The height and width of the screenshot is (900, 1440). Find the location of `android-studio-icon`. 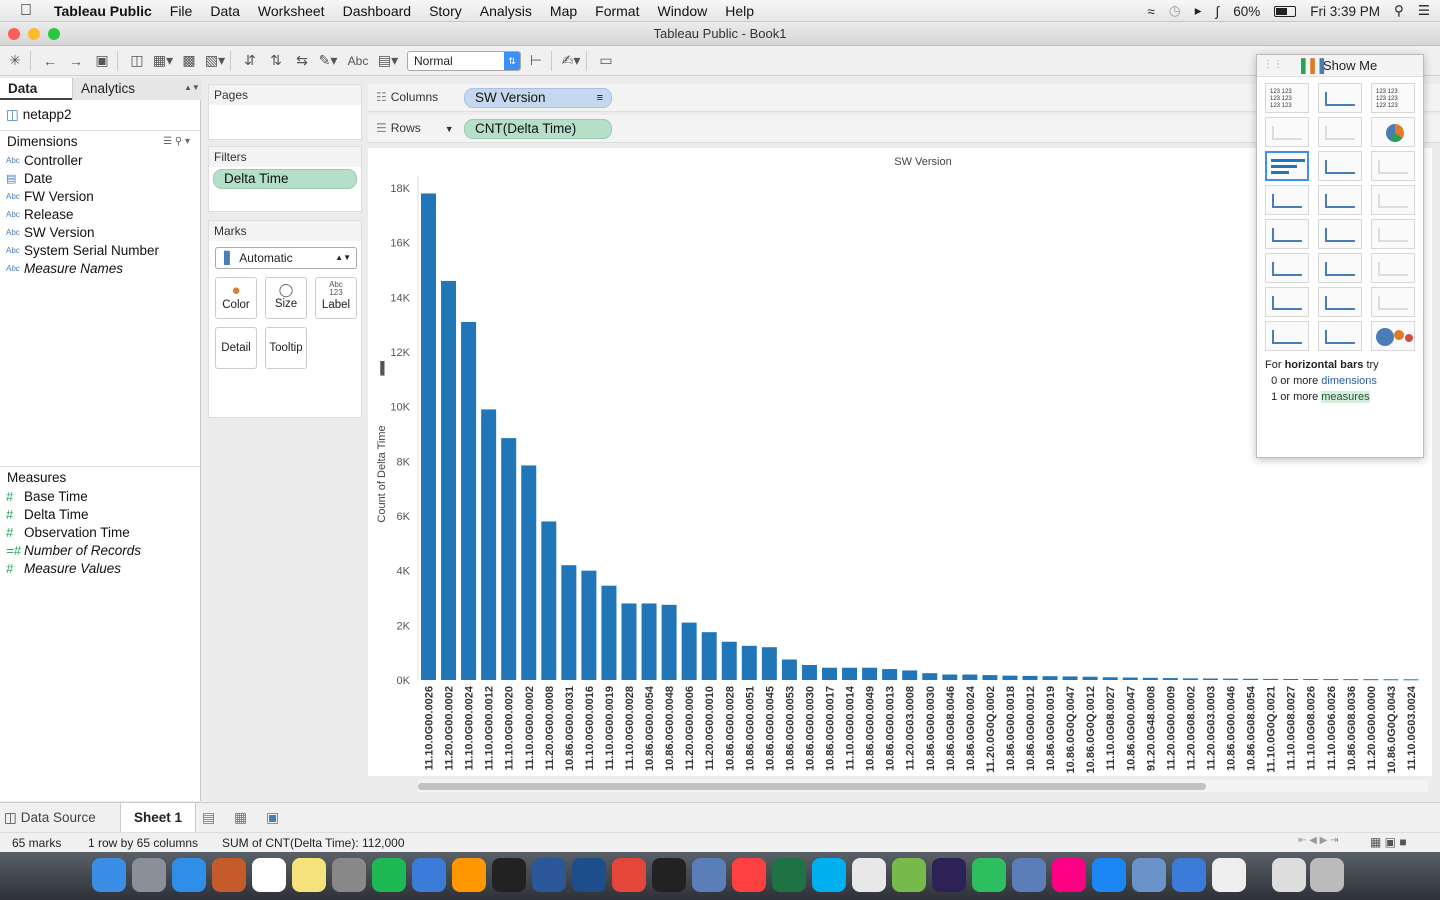

android-studio-icon is located at coordinates (909, 875).